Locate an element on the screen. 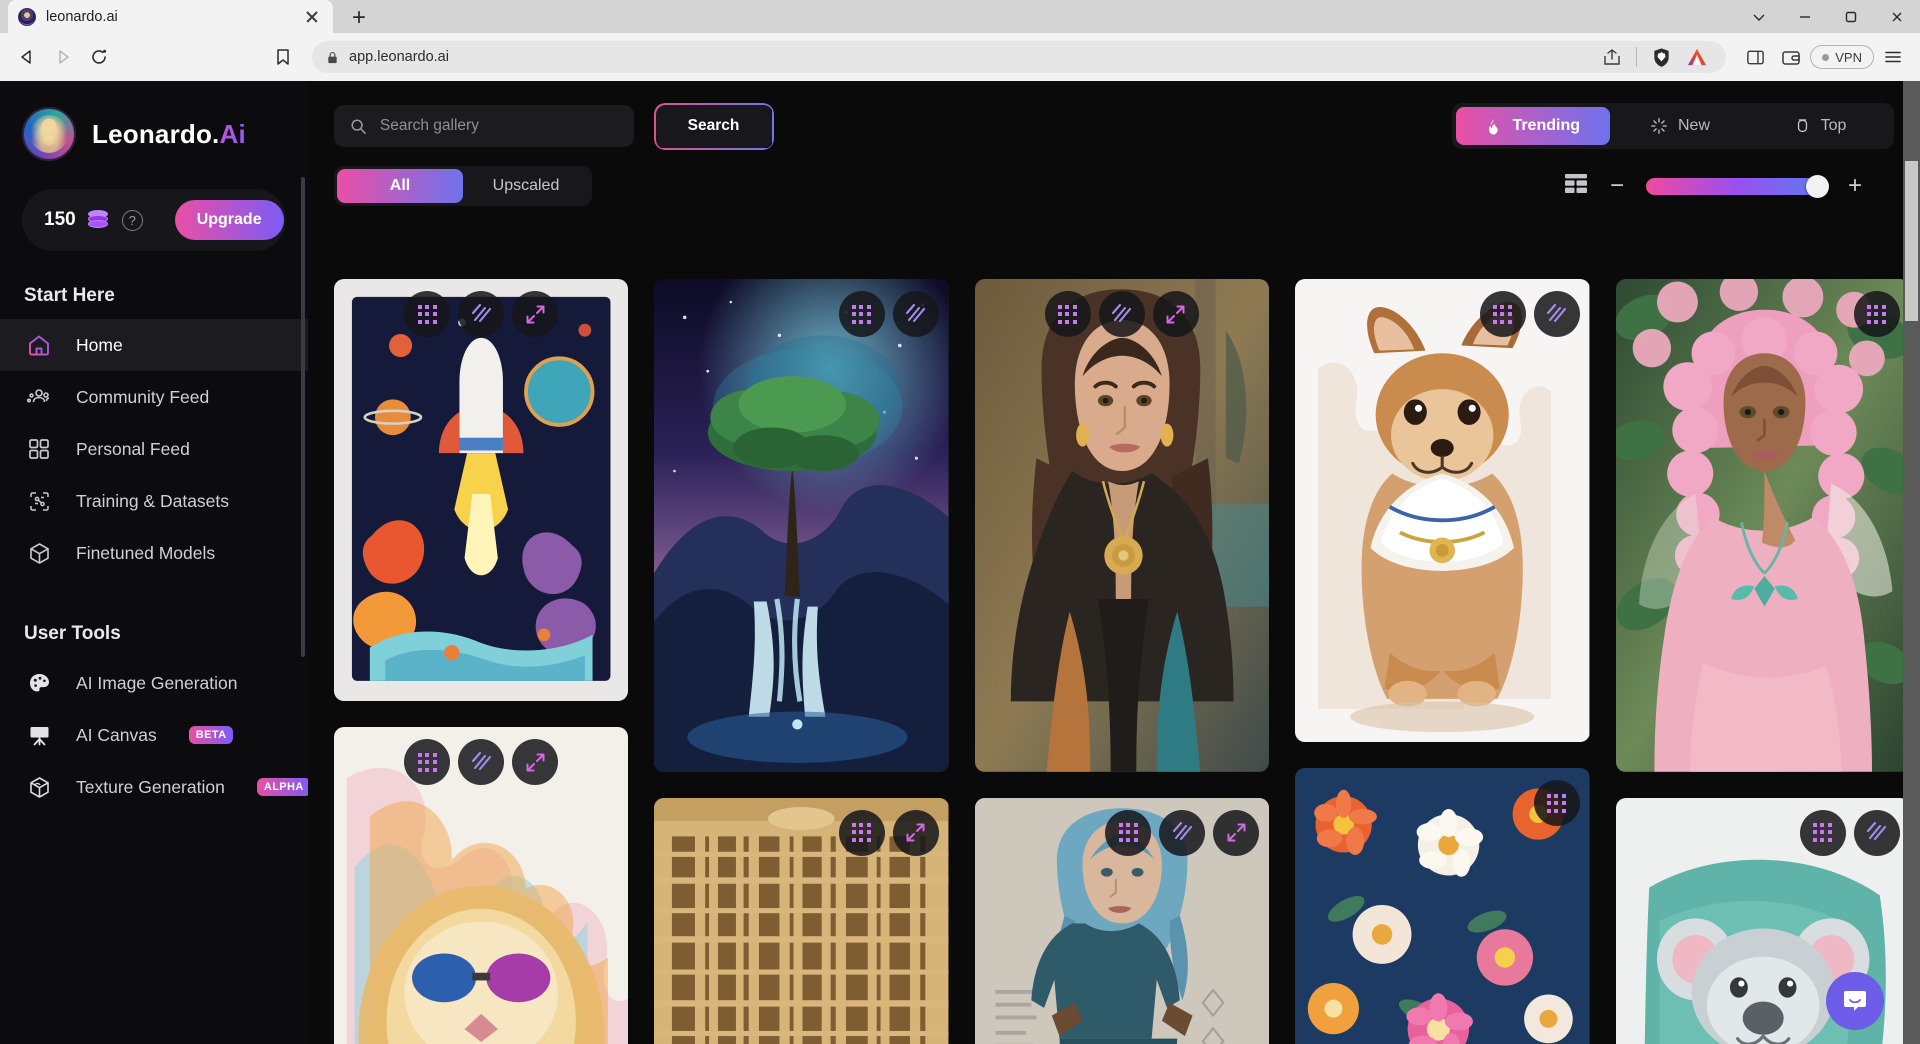  filter-tab-group: All Upscaled is located at coordinates (463, 186).